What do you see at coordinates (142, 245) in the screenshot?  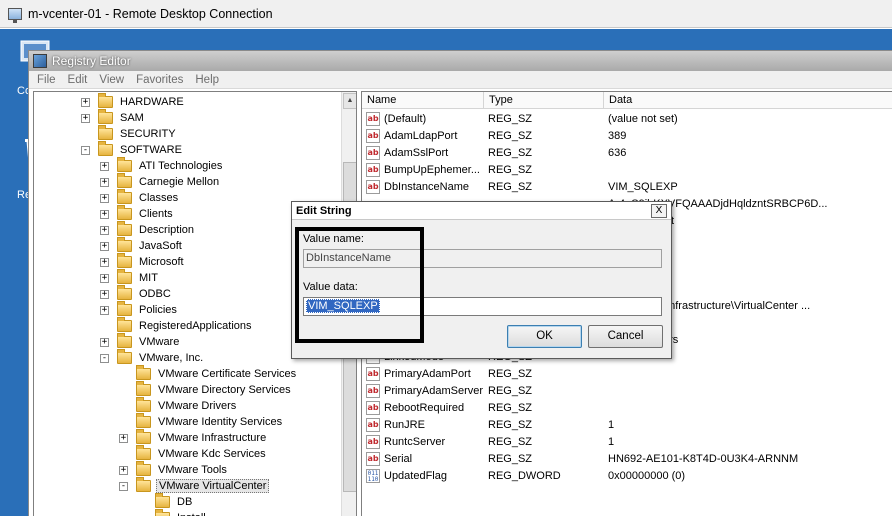 I see `tree-item-javasoft: + JavaSoft` at bounding box center [142, 245].